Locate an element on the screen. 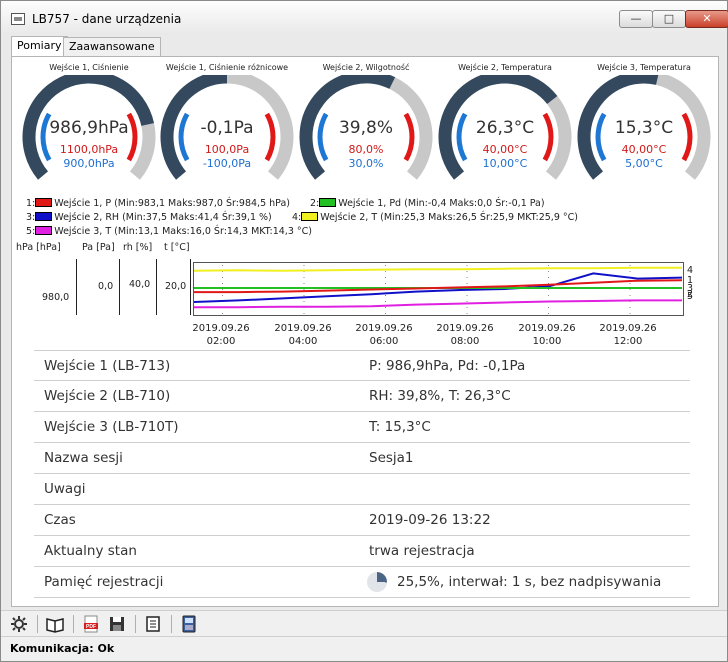 This screenshot has width=728, height=662. document-icon is located at coordinates (153, 624).